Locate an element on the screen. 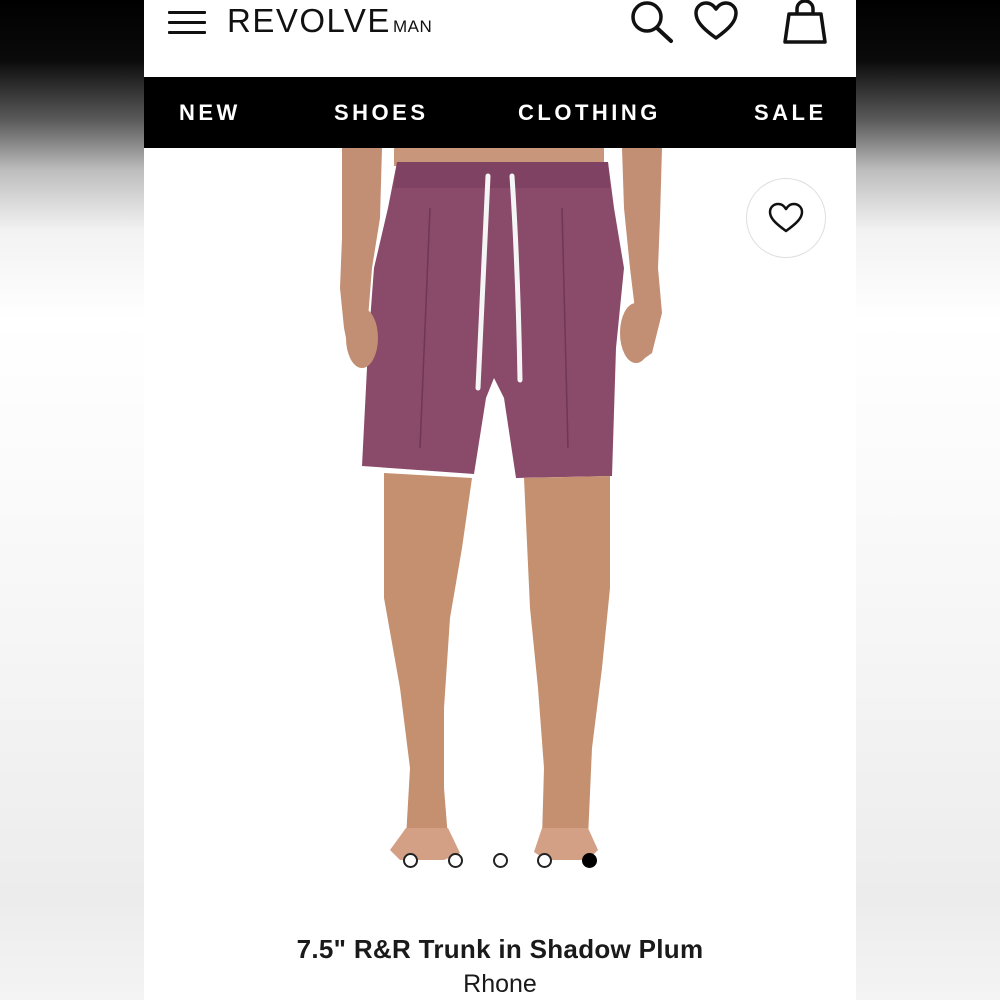 The width and height of the screenshot is (1000, 1000). category-nav: NEW SHOES CLOTHING SALE is located at coordinates (500, 112).